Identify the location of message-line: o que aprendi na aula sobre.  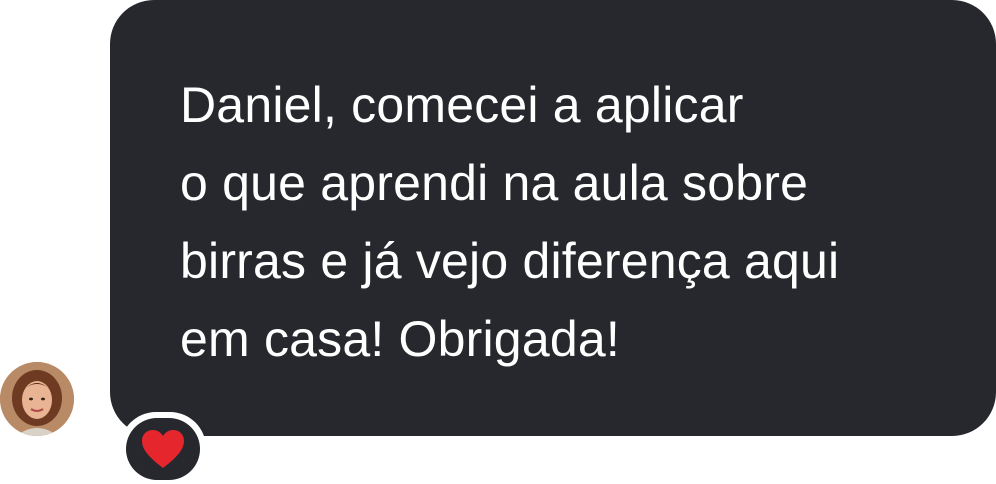
(494, 183).